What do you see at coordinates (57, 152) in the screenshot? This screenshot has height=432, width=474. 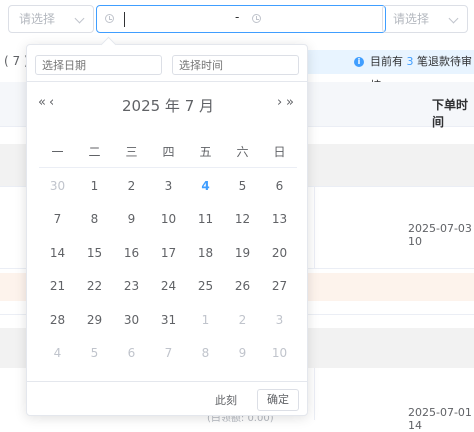 I see `weekday-label: 一` at bounding box center [57, 152].